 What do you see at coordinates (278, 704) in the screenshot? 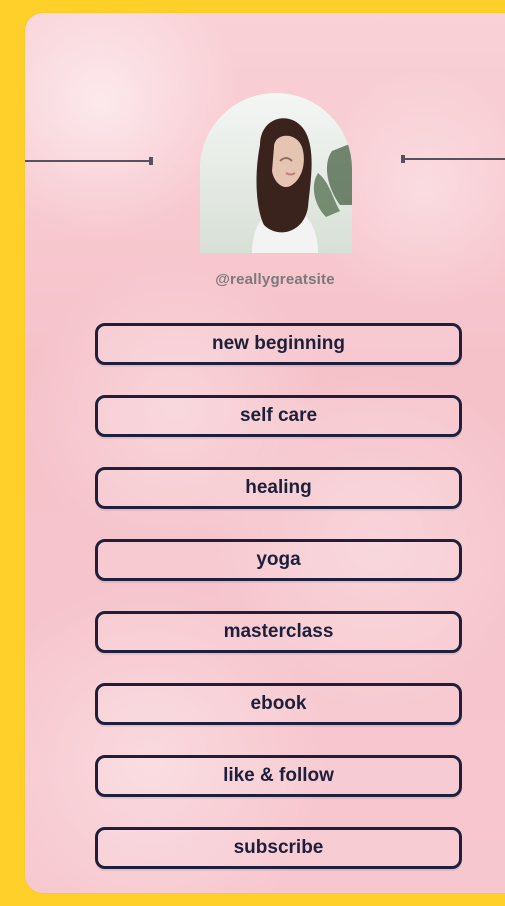
I see `link-button-ebook: ebook` at bounding box center [278, 704].